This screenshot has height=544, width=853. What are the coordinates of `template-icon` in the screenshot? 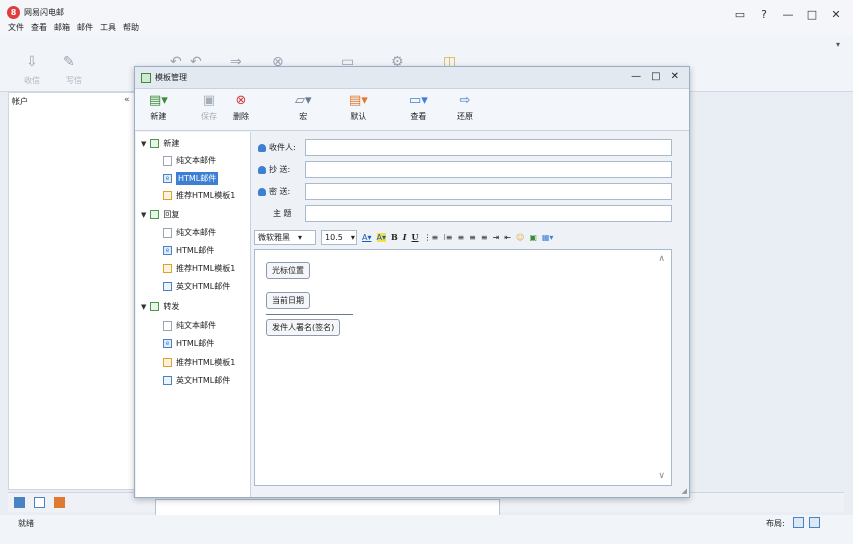 It's located at (146, 78).